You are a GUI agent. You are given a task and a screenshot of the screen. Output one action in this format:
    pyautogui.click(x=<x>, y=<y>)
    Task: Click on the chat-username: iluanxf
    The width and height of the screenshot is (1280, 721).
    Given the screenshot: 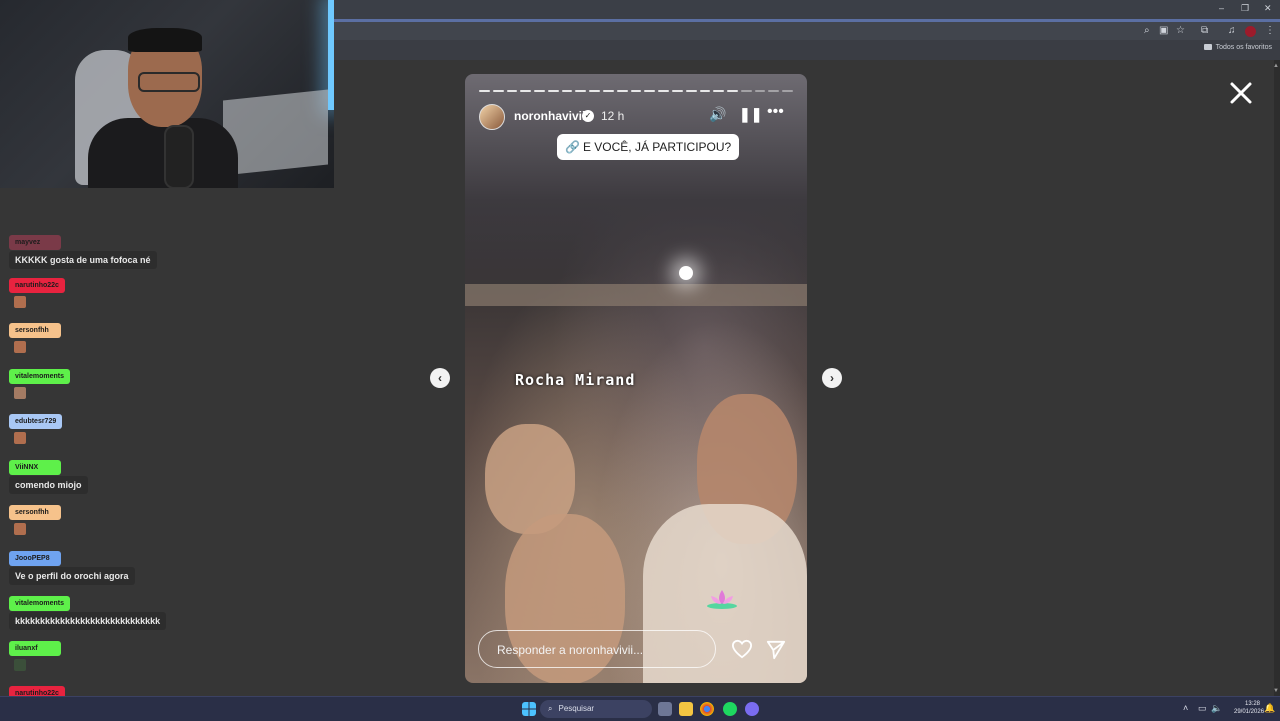 What is the action you would take?
    pyautogui.click(x=35, y=648)
    